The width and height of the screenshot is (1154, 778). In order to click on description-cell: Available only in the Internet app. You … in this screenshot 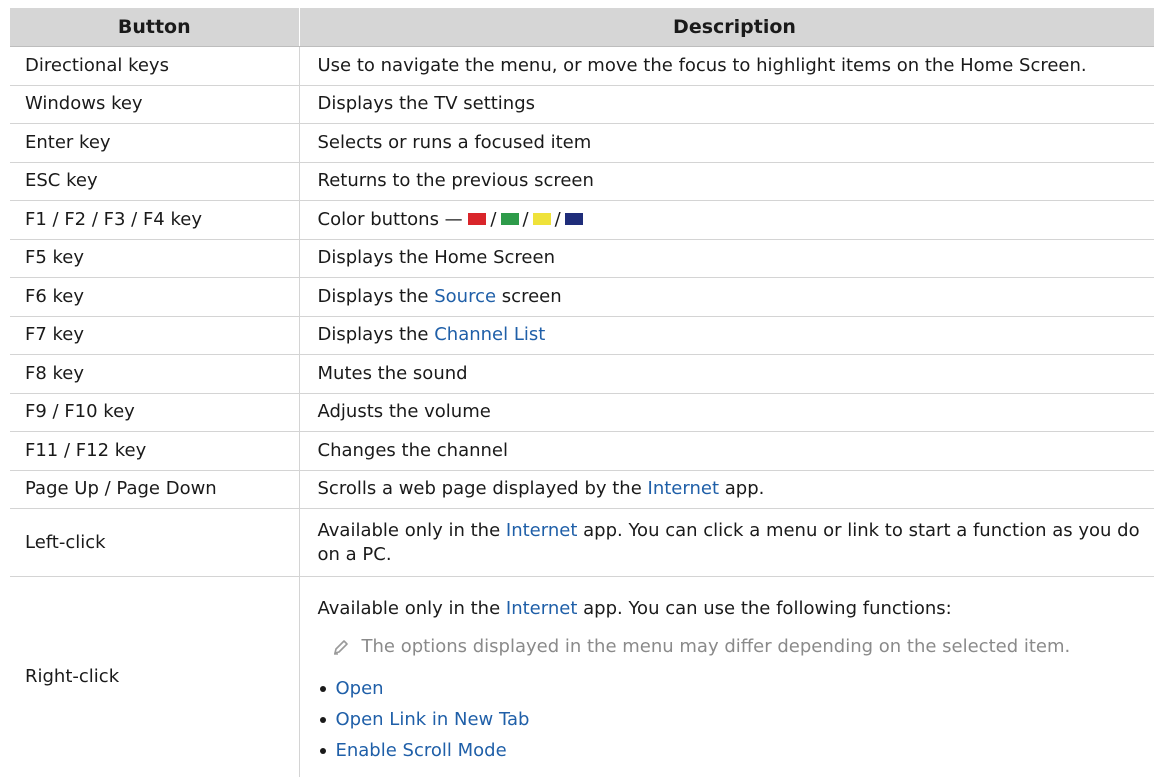, I will do `click(726, 542)`.